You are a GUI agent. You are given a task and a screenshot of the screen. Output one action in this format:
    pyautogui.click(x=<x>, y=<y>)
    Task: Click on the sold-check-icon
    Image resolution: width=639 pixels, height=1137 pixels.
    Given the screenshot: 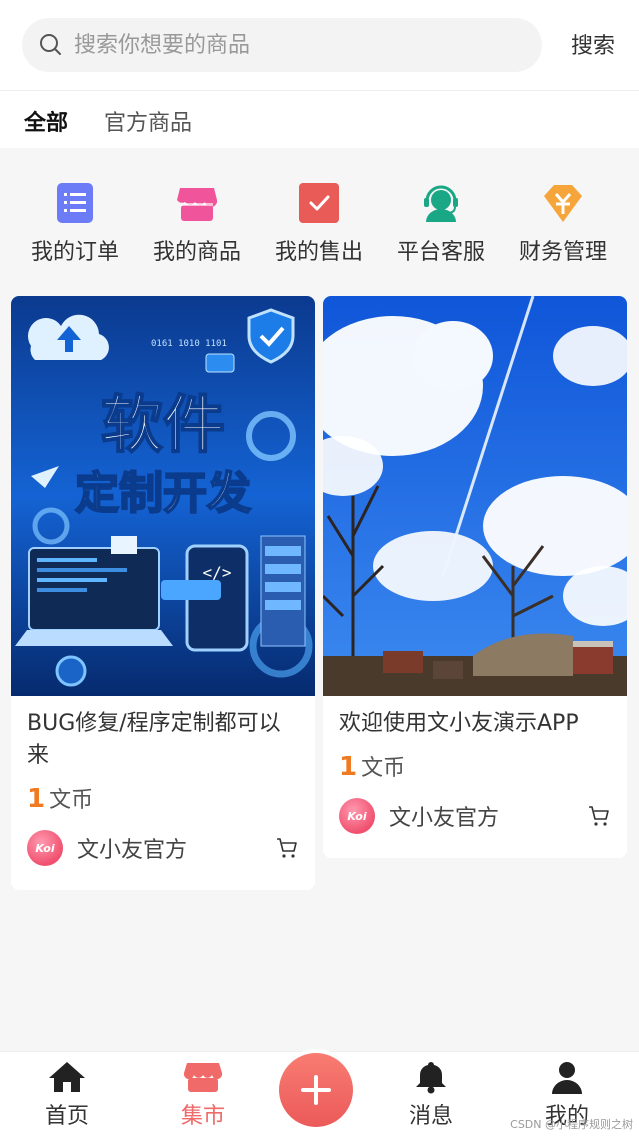 What is the action you would take?
    pyautogui.click(x=319, y=203)
    